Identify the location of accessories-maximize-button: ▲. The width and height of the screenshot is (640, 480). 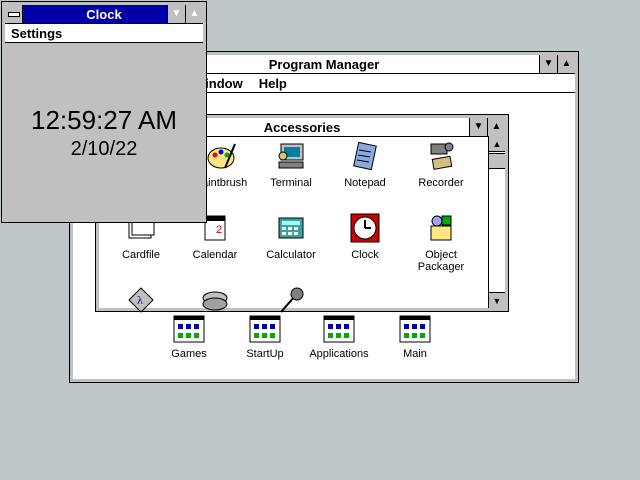
(496, 127).